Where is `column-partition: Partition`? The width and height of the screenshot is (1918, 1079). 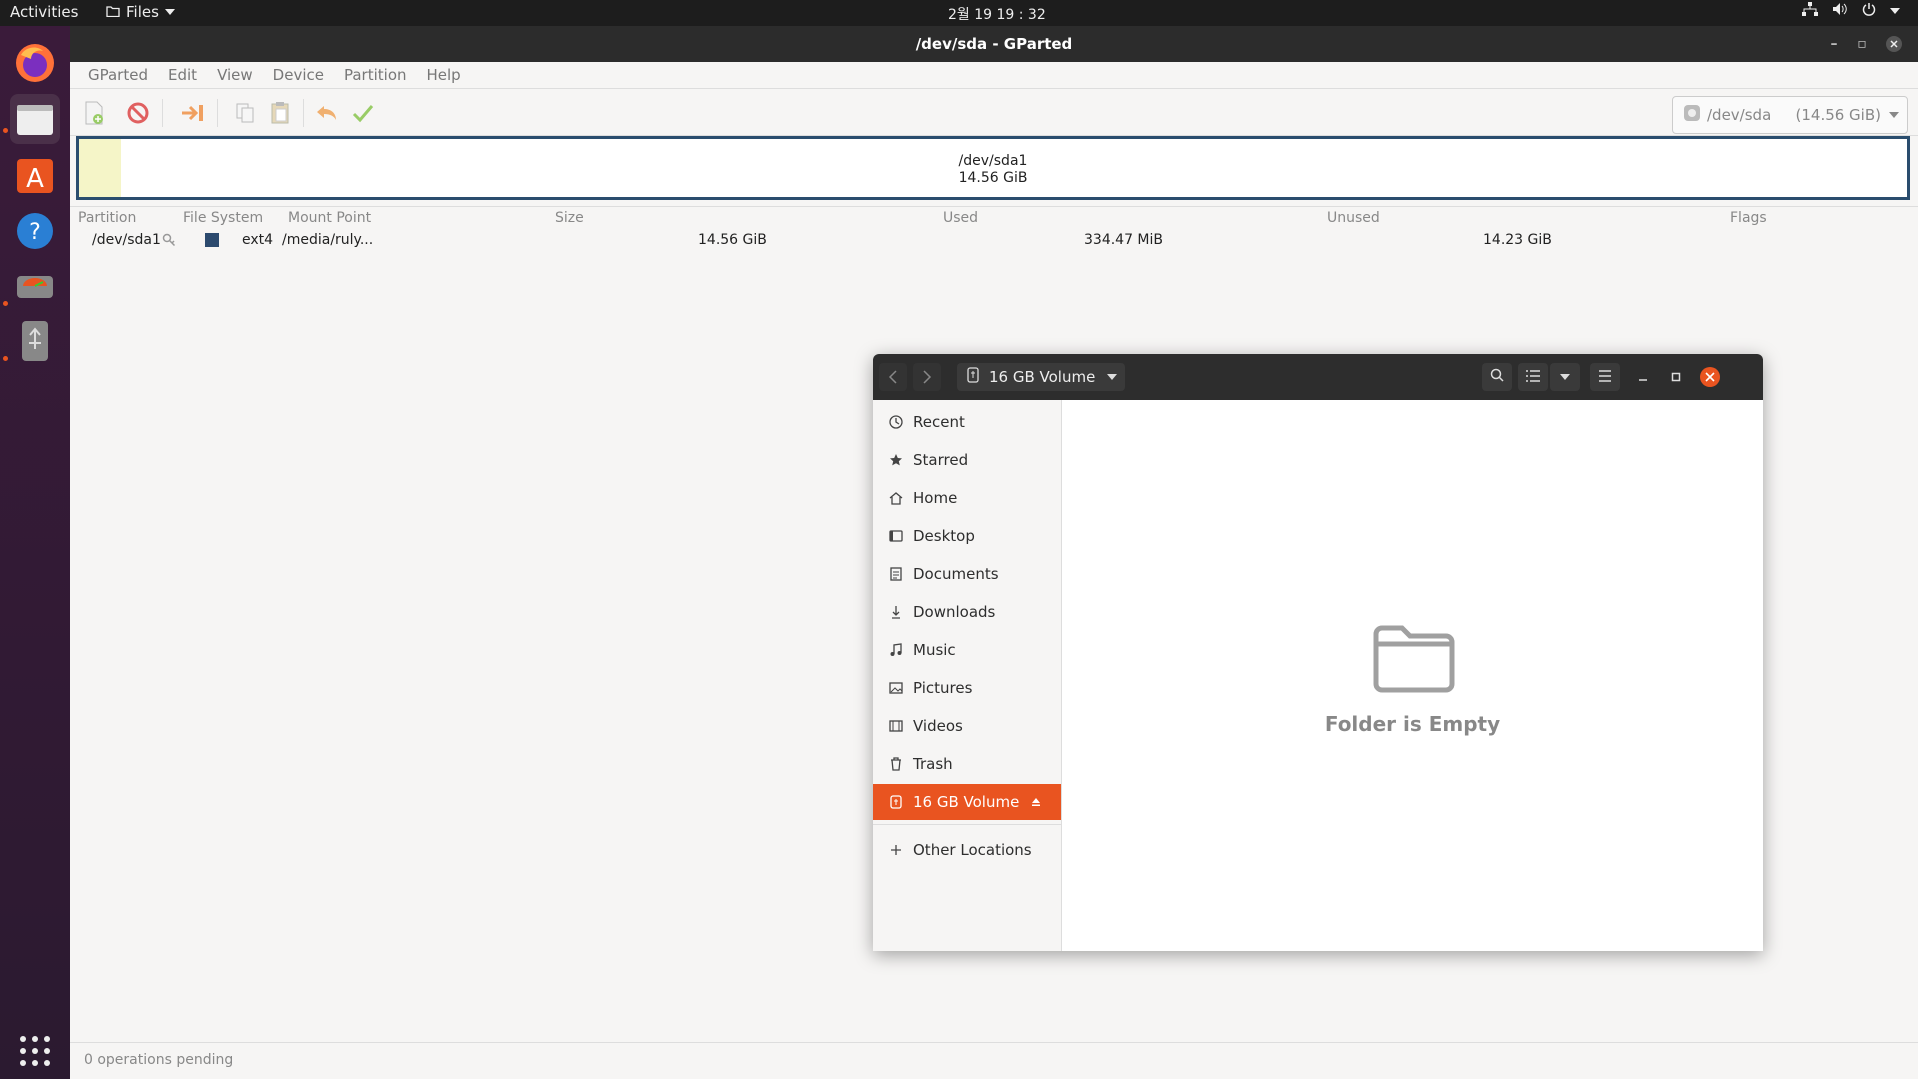 column-partition: Partition is located at coordinates (107, 218).